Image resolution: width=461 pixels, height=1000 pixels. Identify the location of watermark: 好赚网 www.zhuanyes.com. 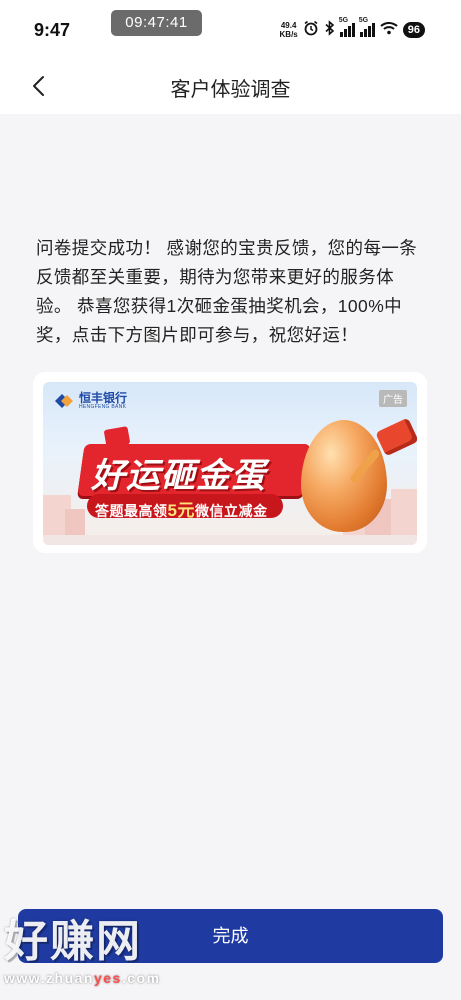
(82, 952).